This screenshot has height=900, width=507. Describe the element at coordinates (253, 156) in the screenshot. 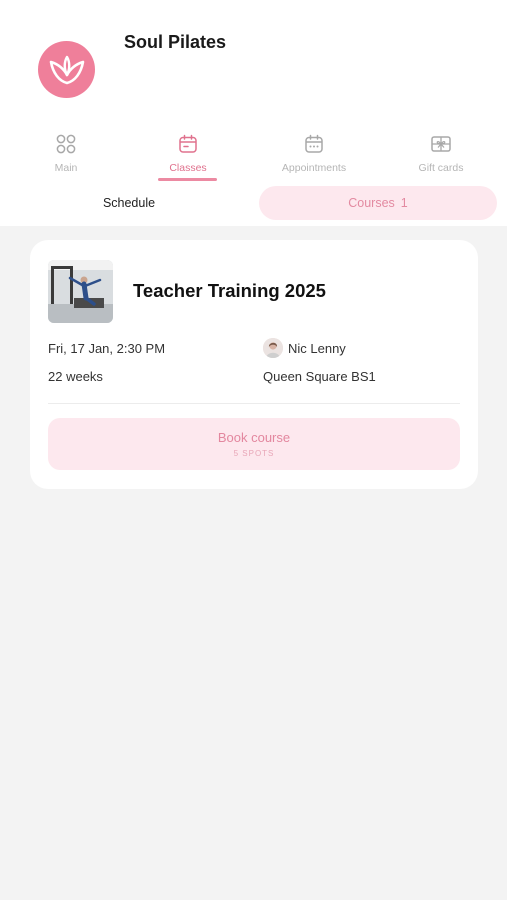

I see `tab-bar: Main Classes Appointments Gift cards` at that location.